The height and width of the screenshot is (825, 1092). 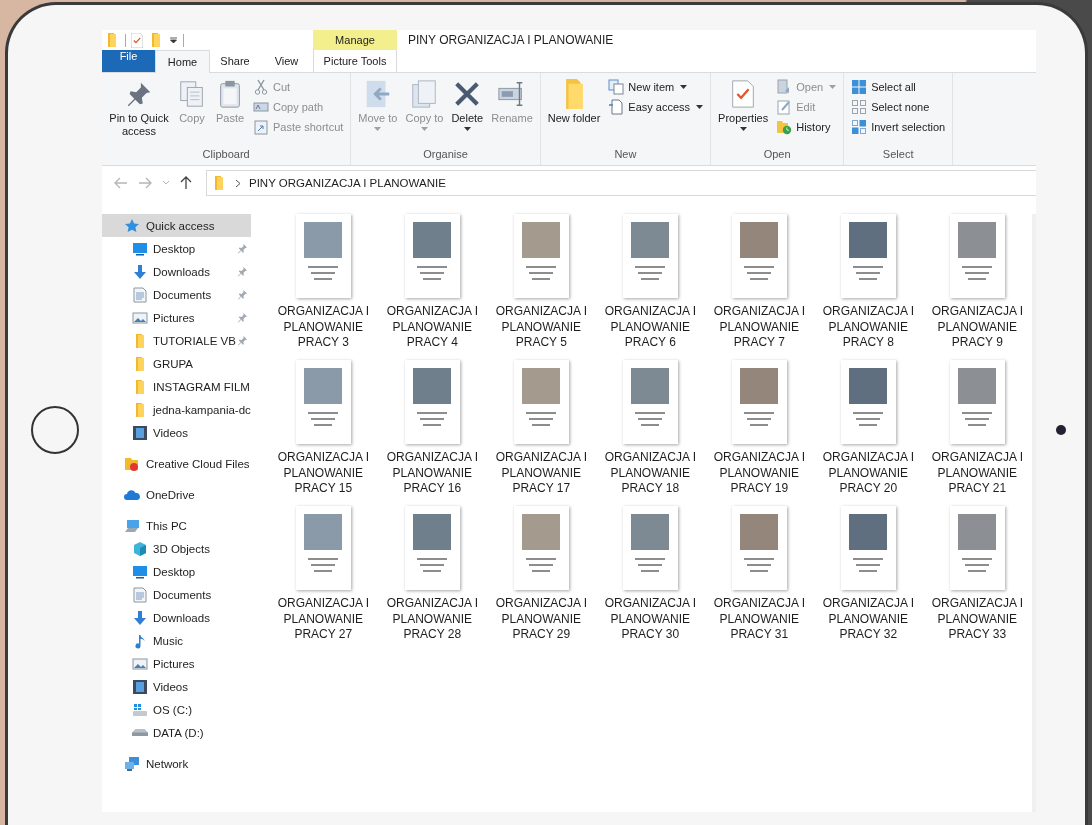 What do you see at coordinates (166, 183) in the screenshot?
I see `chevron-down-icon` at bounding box center [166, 183].